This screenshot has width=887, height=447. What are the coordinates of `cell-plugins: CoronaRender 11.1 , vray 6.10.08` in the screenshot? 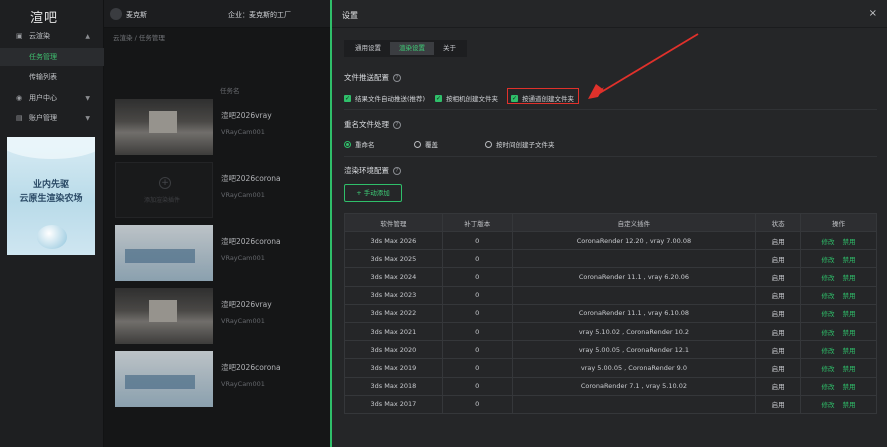 It's located at (634, 313).